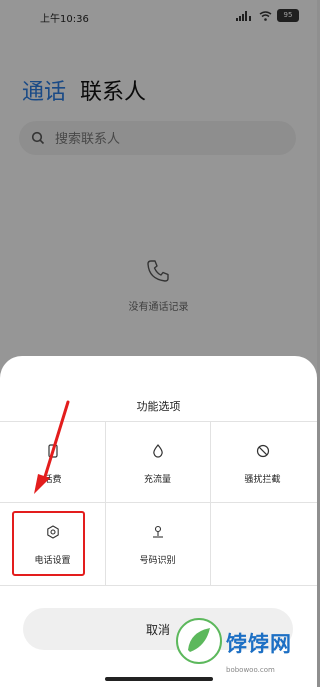 This screenshot has width=320, height=687. What do you see at coordinates (157, 561) in the screenshot?
I see `option-label: 号码识别` at bounding box center [157, 561].